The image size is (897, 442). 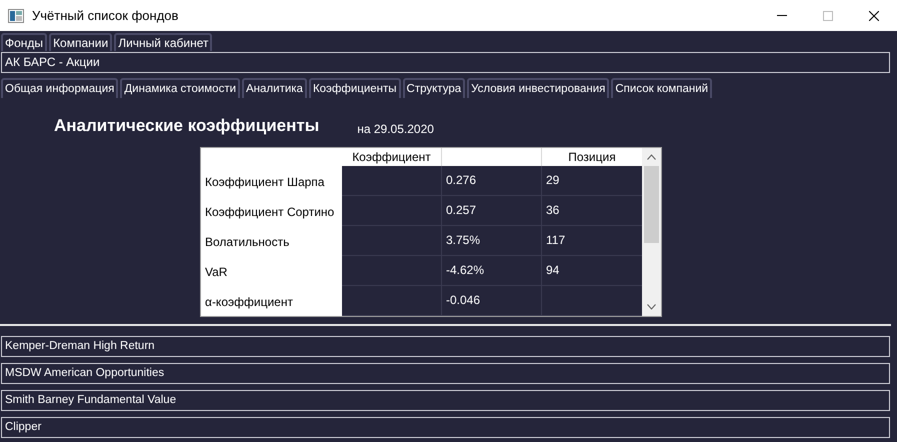 What do you see at coordinates (492, 271) in the screenshot?
I see `table-cell: -4.62%` at bounding box center [492, 271].